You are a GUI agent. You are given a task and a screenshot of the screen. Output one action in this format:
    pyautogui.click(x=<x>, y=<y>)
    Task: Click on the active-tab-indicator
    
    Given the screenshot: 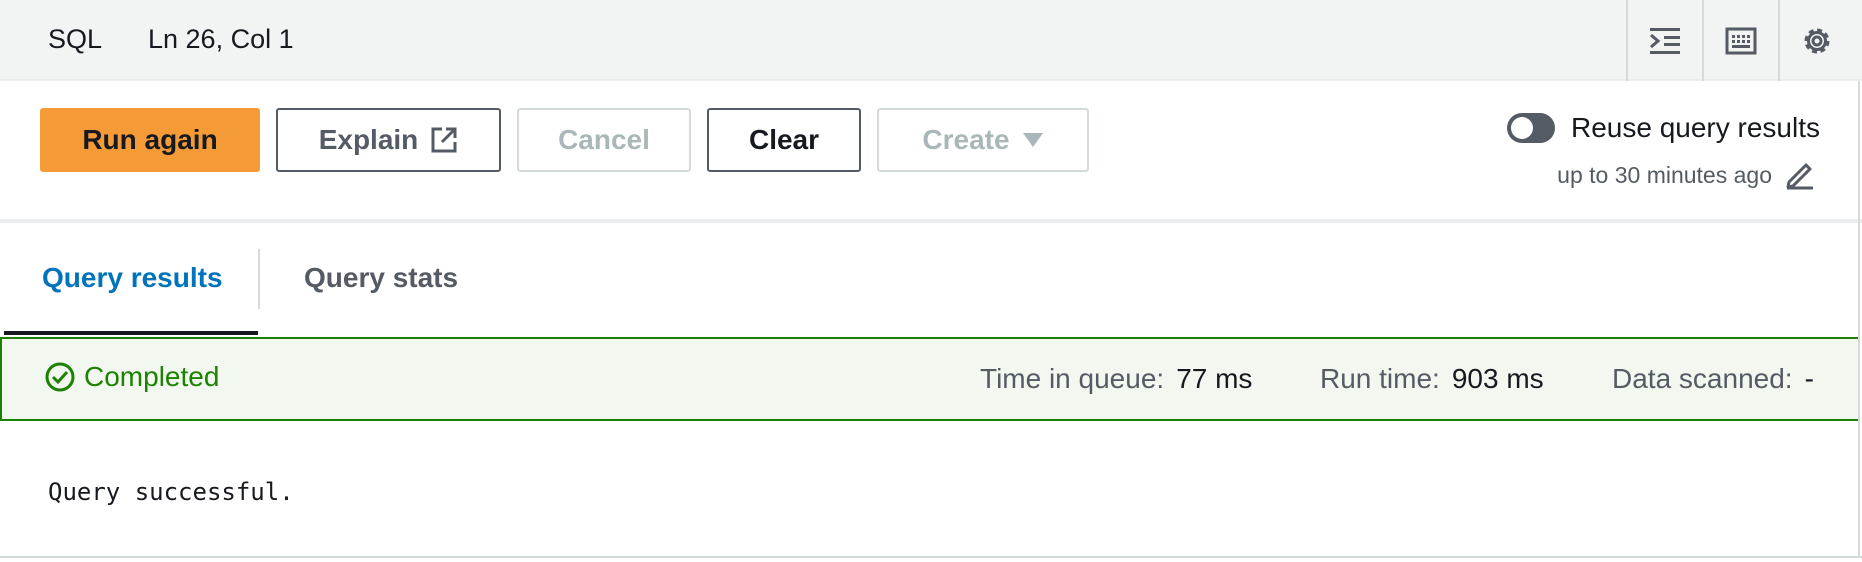 What is the action you would take?
    pyautogui.click(x=131, y=333)
    